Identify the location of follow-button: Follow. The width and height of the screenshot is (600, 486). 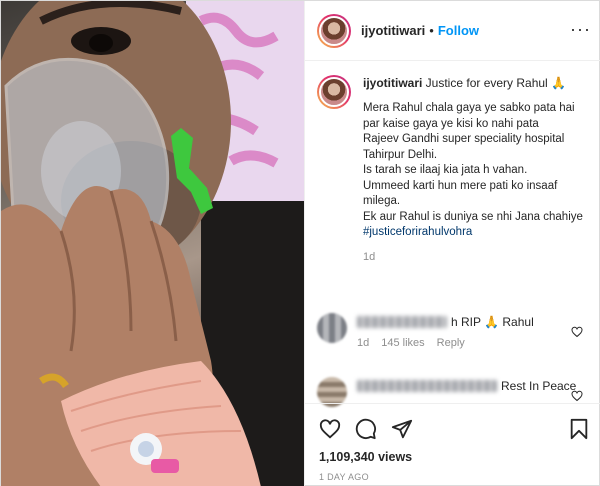
(458, 30).